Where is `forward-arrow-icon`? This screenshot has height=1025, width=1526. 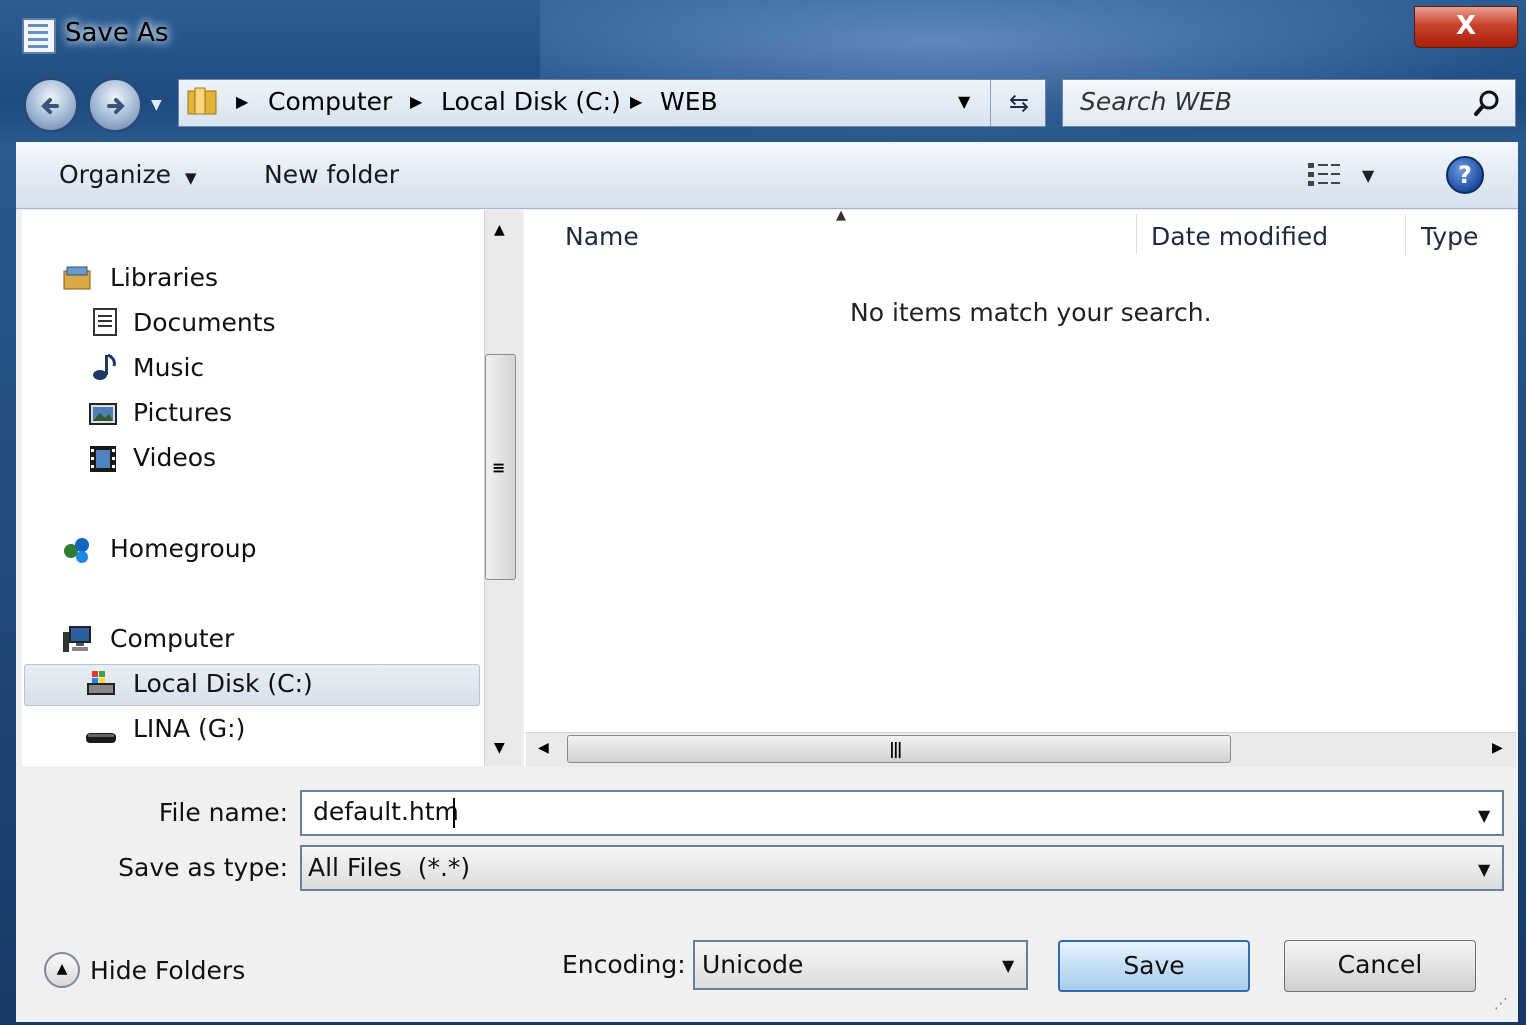 forward-arrow-icon is located at coordinates (116, 106).